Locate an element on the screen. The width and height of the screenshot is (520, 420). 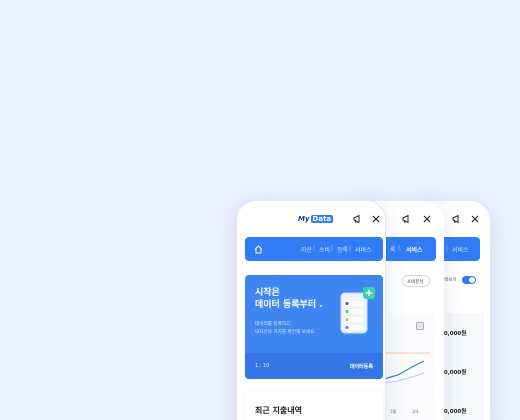
card-topbar: My Data is located at coordinates (311, 219).